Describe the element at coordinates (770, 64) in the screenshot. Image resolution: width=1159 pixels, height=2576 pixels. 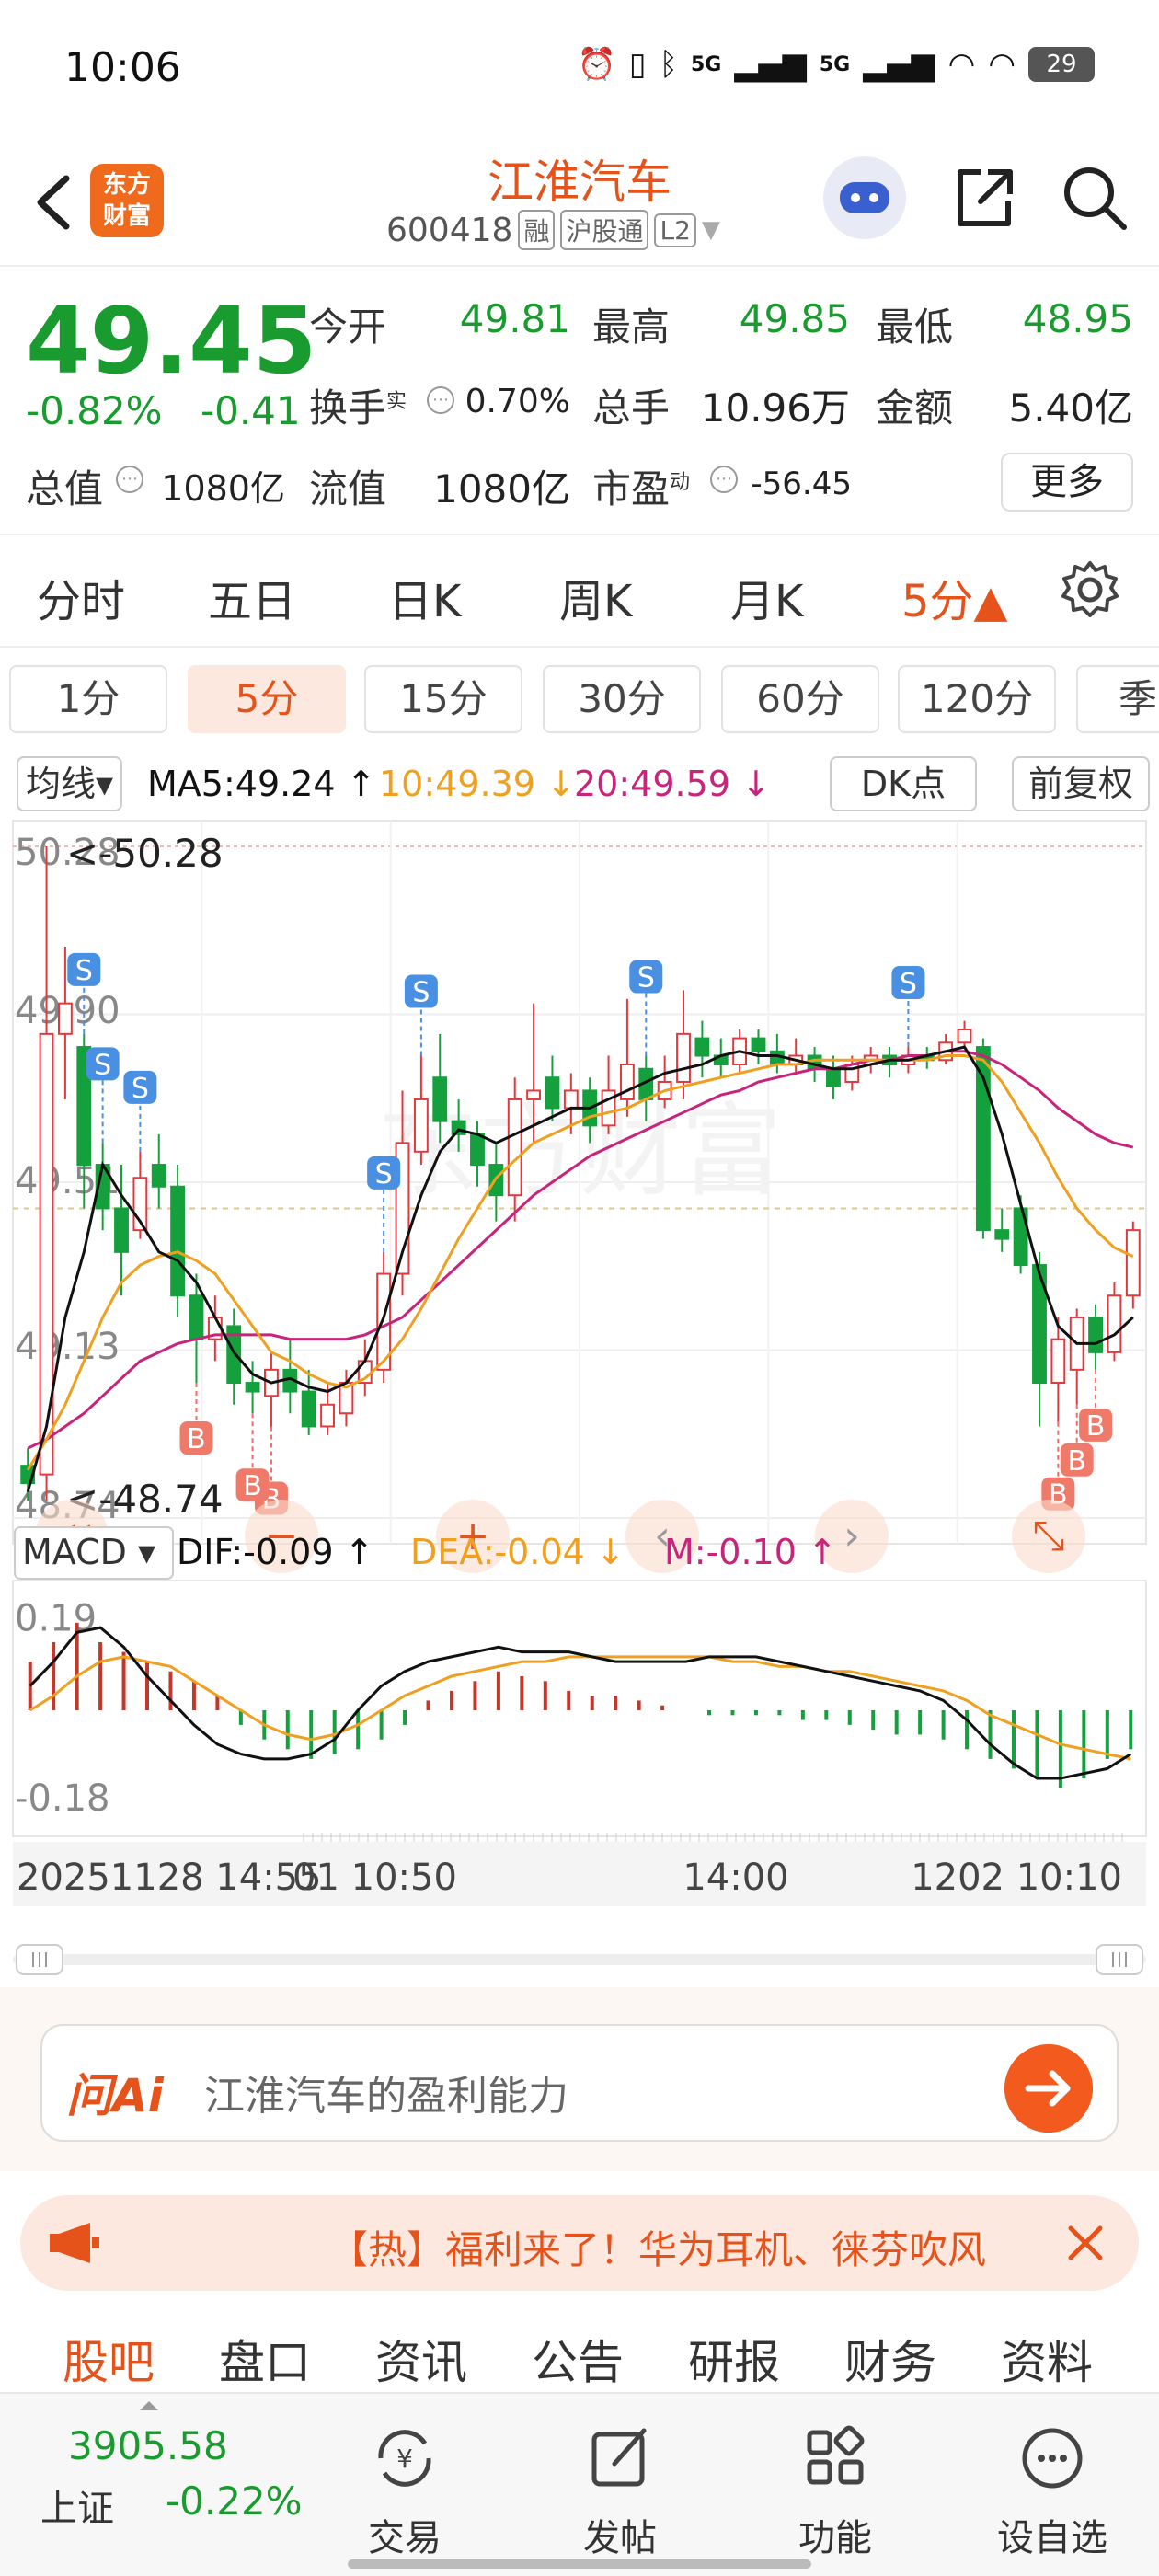
I see `signal-bars-icon: ▂▄▆` at that location.